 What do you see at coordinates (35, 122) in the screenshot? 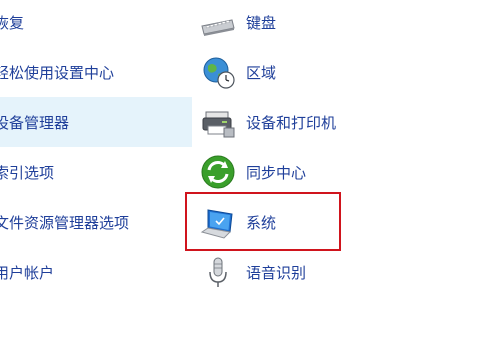
I see `item-label: 设备管理器` at bounding box center [35, 122].